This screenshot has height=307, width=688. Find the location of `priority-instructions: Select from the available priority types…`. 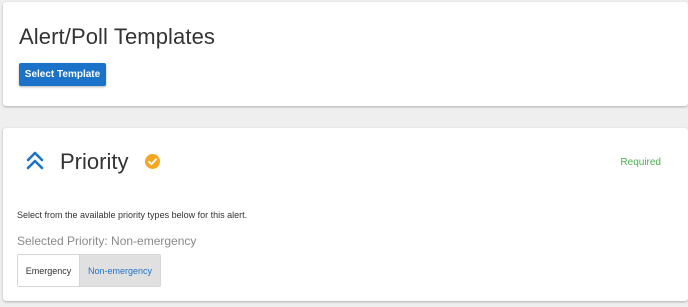

priority-instructions: Select from the available priority types… is located at coordinates (132, 215).